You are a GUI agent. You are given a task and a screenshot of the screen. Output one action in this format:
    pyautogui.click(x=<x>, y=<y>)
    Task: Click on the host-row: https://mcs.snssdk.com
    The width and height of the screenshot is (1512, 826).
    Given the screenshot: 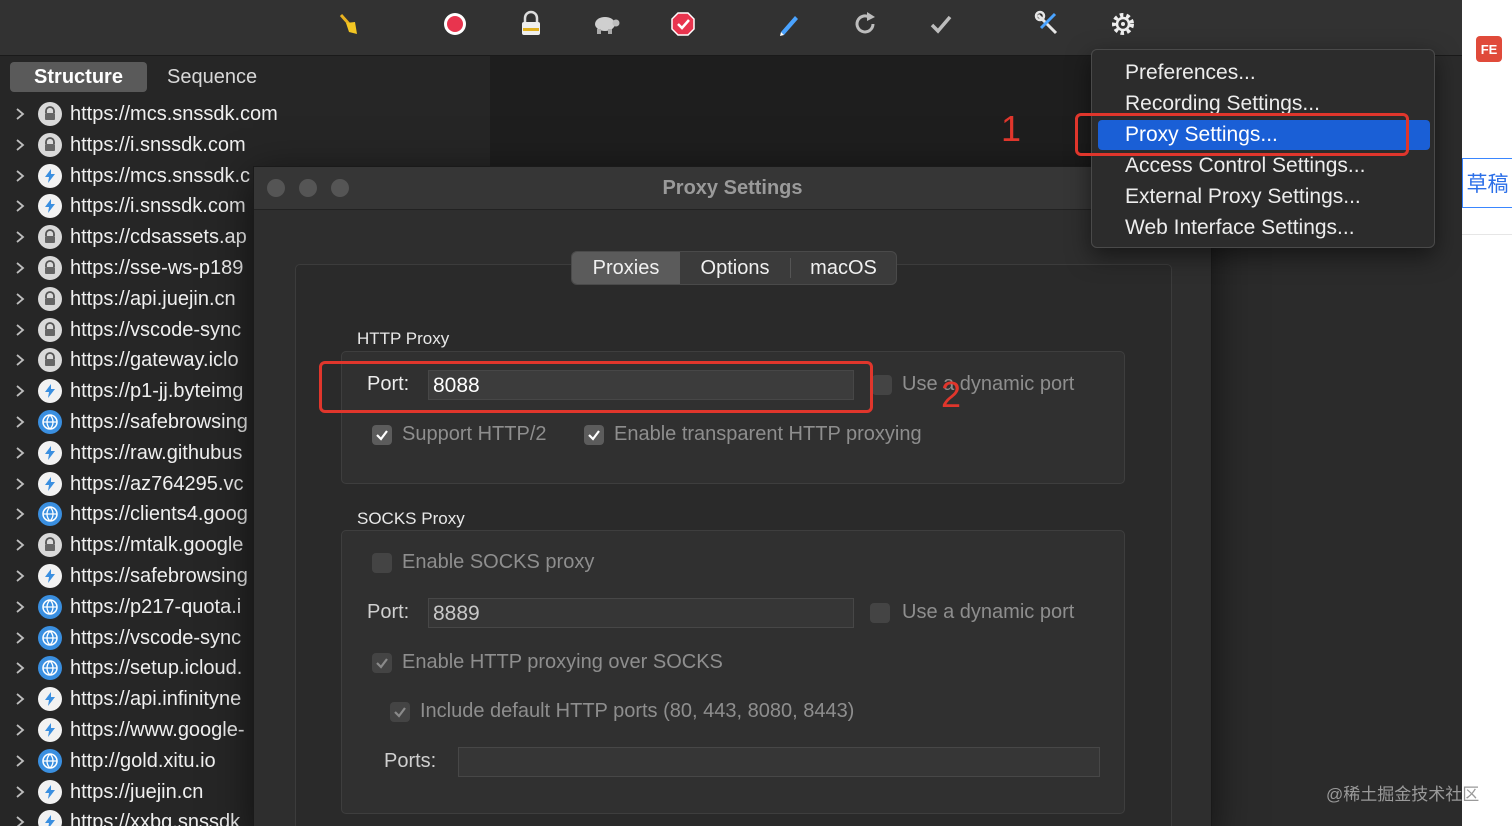 What is the action you would take?
    pyautogui.click(x=245, y=114)
    